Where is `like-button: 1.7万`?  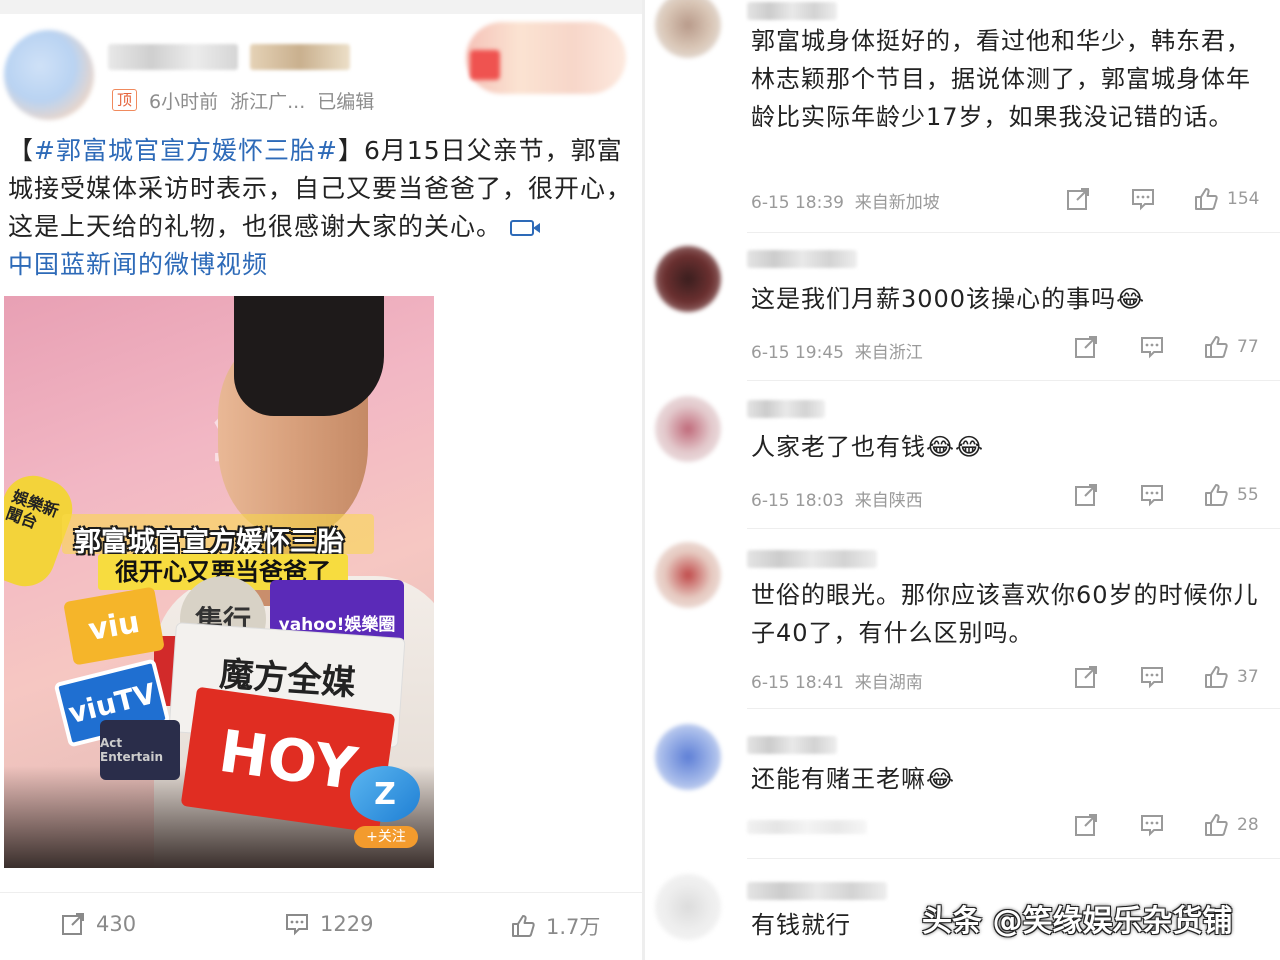
like-button: 1.7万 is located at coordinates (555, 926).